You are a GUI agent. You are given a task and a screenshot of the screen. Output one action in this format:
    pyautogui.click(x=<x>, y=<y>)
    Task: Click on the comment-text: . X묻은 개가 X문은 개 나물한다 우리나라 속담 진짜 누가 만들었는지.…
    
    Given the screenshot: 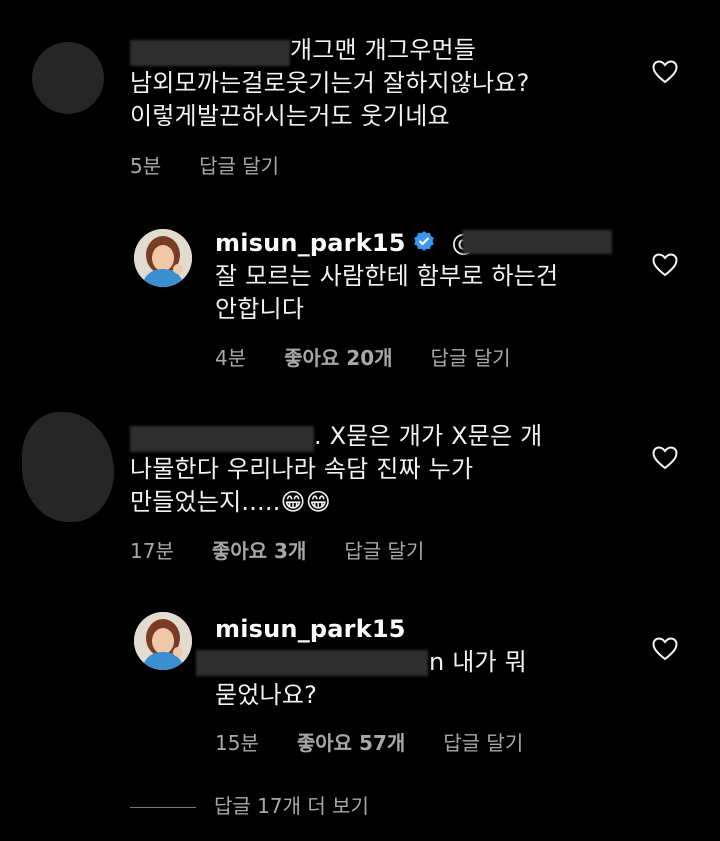 What is the action you would take?
    pyautogui.click(x=336, y=469)
    